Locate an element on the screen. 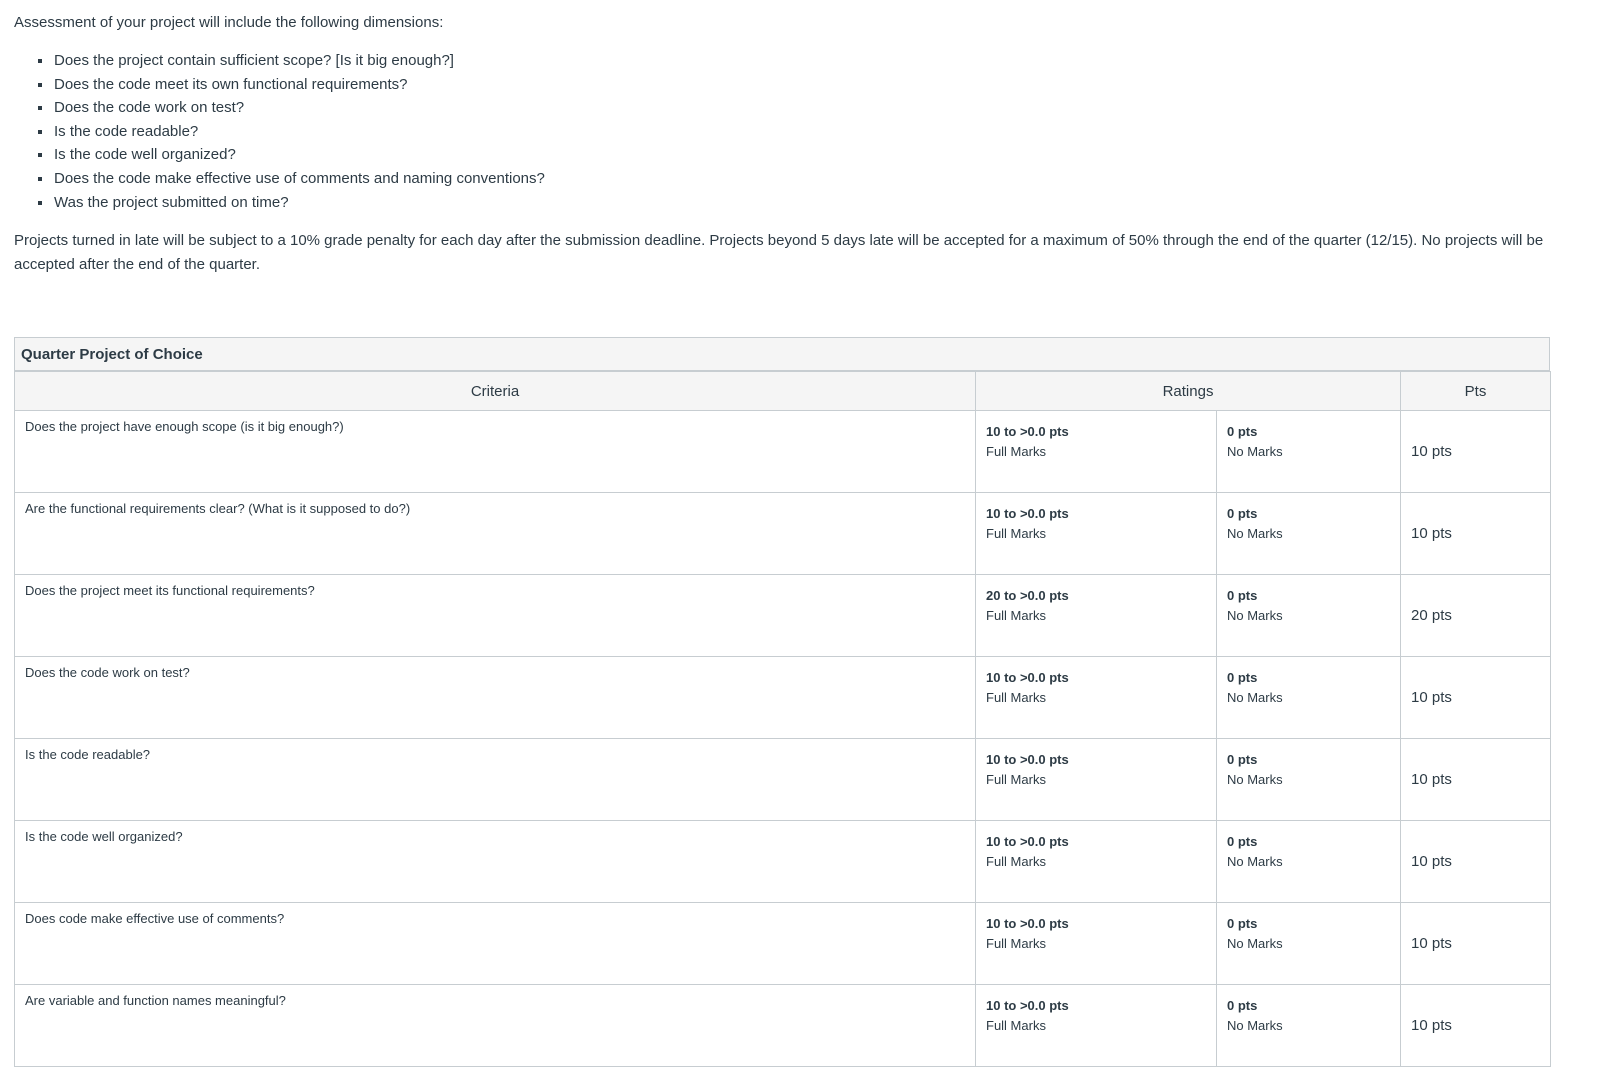 The height and width of the screenshot is (1089, 1597). rubric-title-bar: Quarter Project of Choice is located at coordinates (782, 354).